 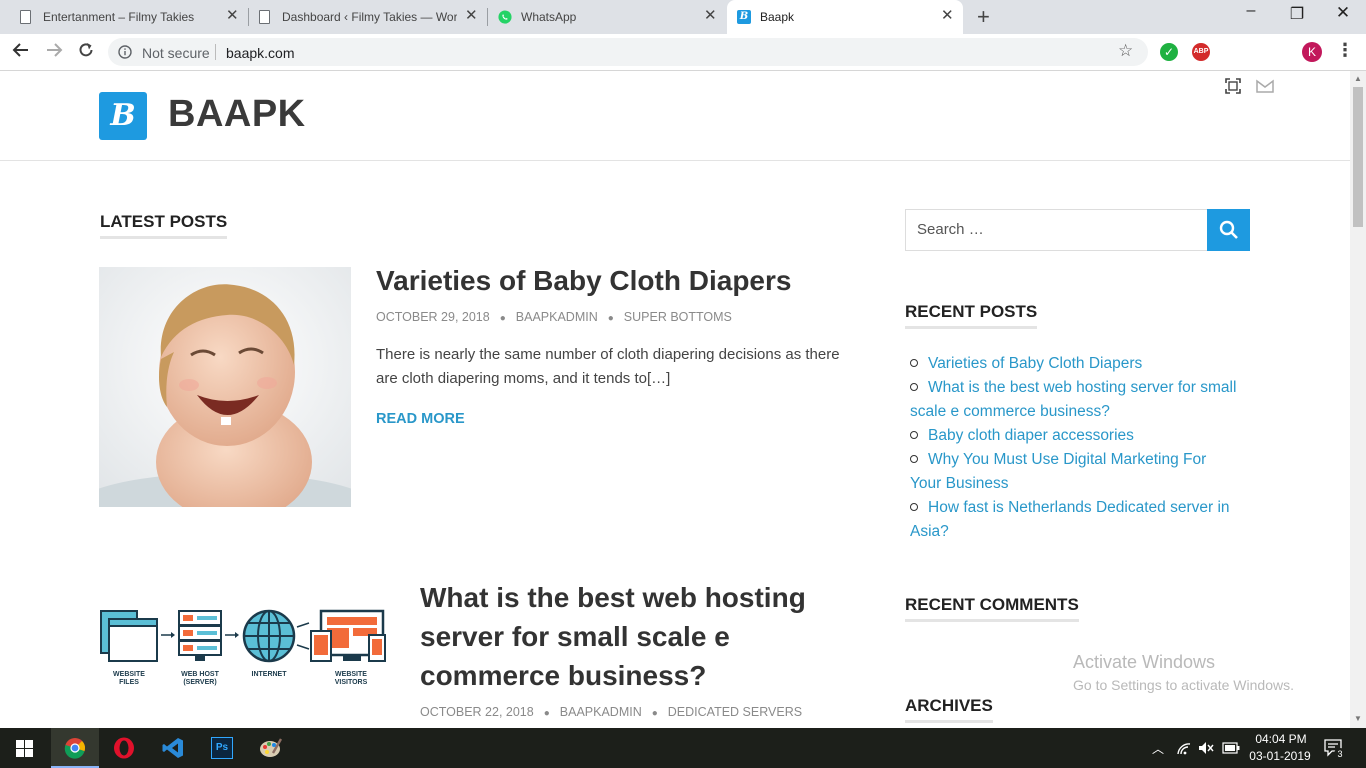 What do you see at coordinates (176, 53) in the screenshot?
I see `security-label: Not secure` at bounding box center [176, 53].